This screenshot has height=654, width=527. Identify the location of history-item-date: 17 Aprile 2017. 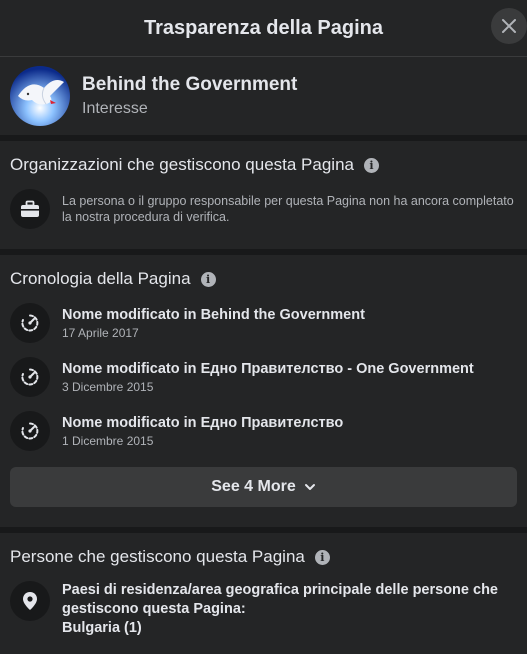
(100, 332).